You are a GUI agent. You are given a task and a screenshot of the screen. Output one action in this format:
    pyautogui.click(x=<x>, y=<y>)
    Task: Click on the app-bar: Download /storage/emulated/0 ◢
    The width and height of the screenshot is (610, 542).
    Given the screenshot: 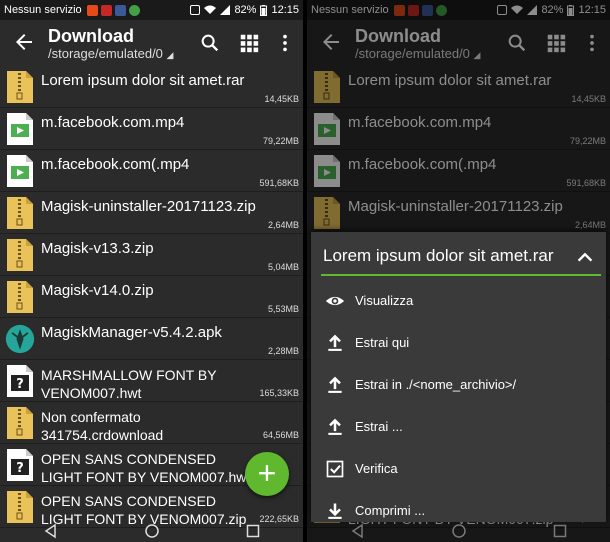 What is the action you would take?
    pyautogui.click(x=151, y=43)
    